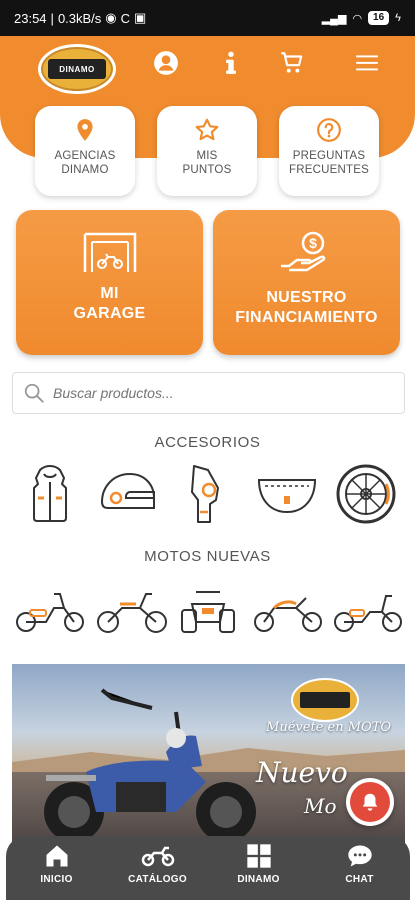 The image size is (415, 900). I want to click on motos-nuevas-title: MOTOS NUEVAS, so click(207, 556).